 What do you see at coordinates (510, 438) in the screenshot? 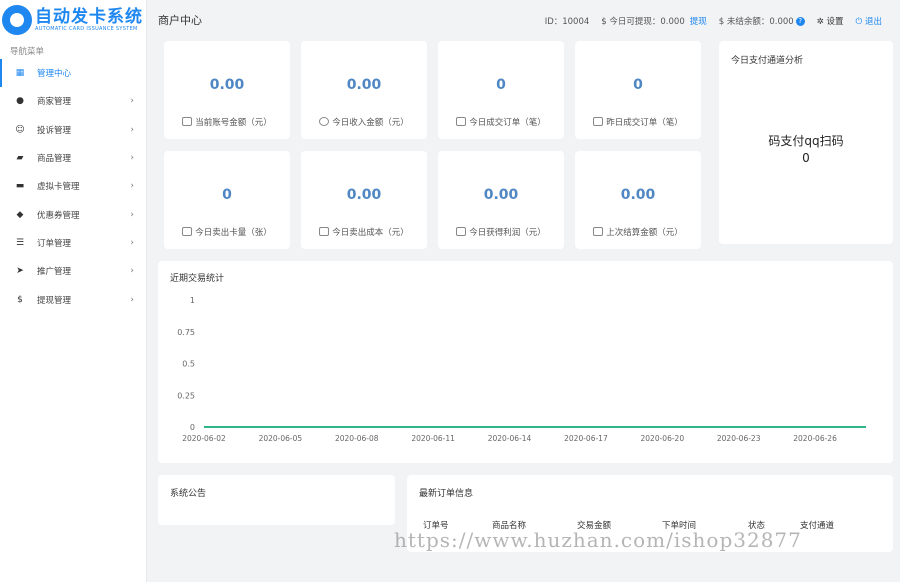
I see `x-tick-label: 2020-06-14` at bounding box center [510, 438].